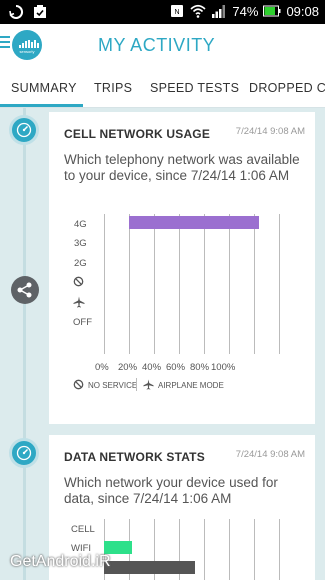 The width and height of the screenshot is (325, 580). Describe the element at coordinates (60, 561) in the screenshot. I see `watermark: GetAndroid.iR` at that location.